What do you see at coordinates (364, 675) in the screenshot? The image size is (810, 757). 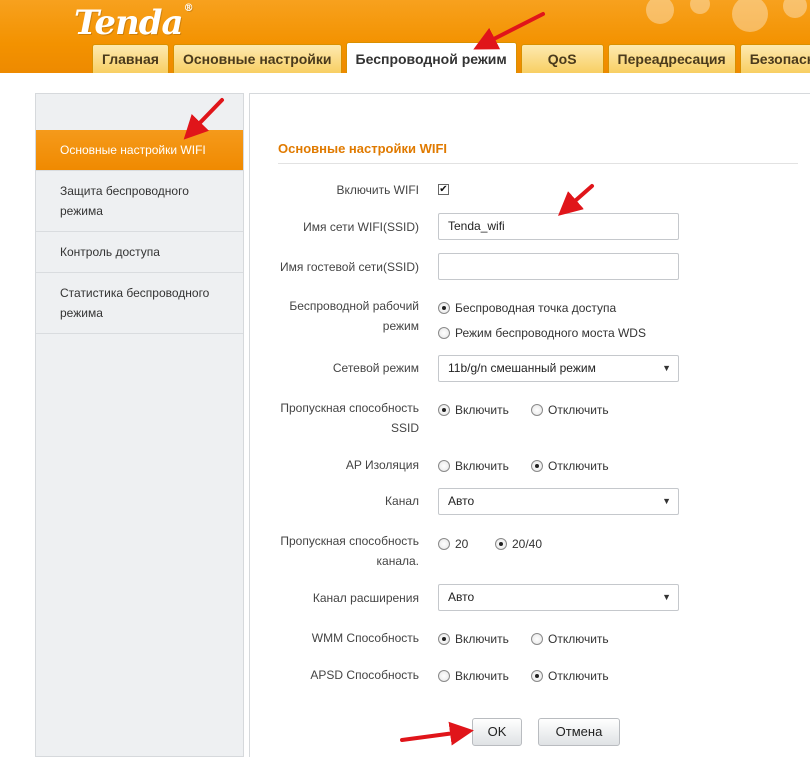 I see `apsd-label: APSD Способность` at bounding box center [364, 675].